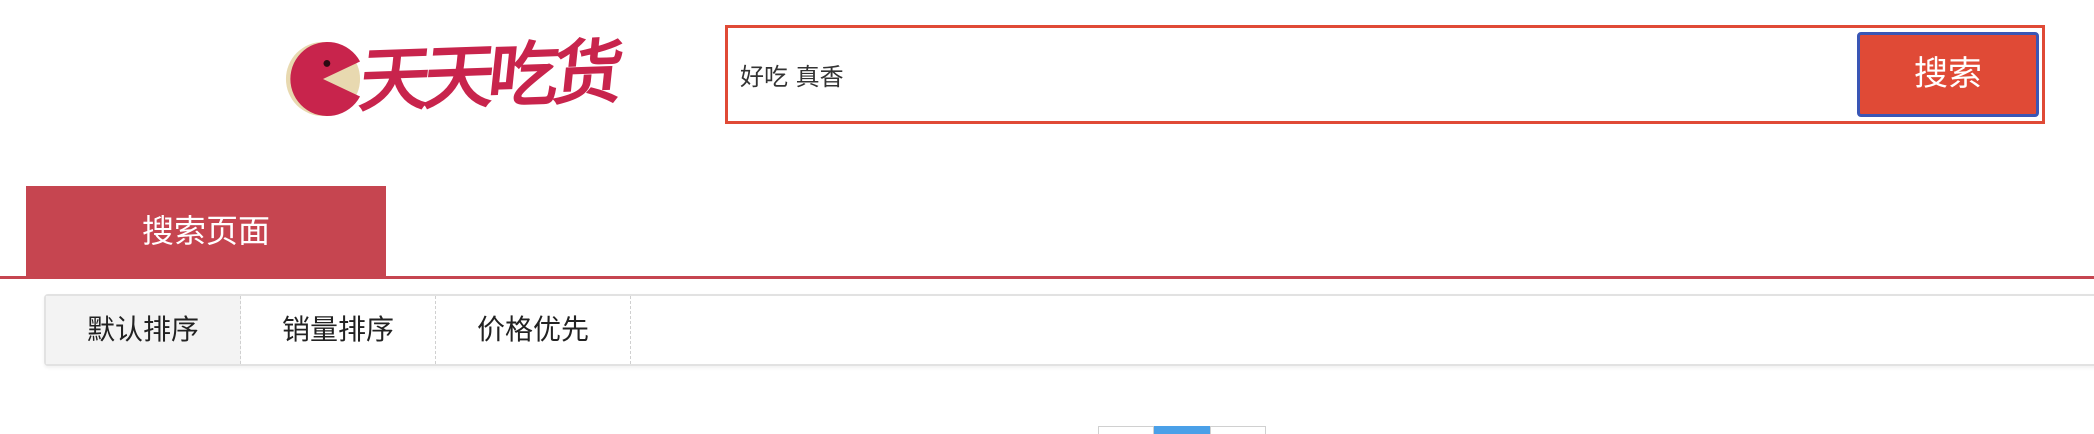  I want to click on nav-divider, so click(1047, 277).